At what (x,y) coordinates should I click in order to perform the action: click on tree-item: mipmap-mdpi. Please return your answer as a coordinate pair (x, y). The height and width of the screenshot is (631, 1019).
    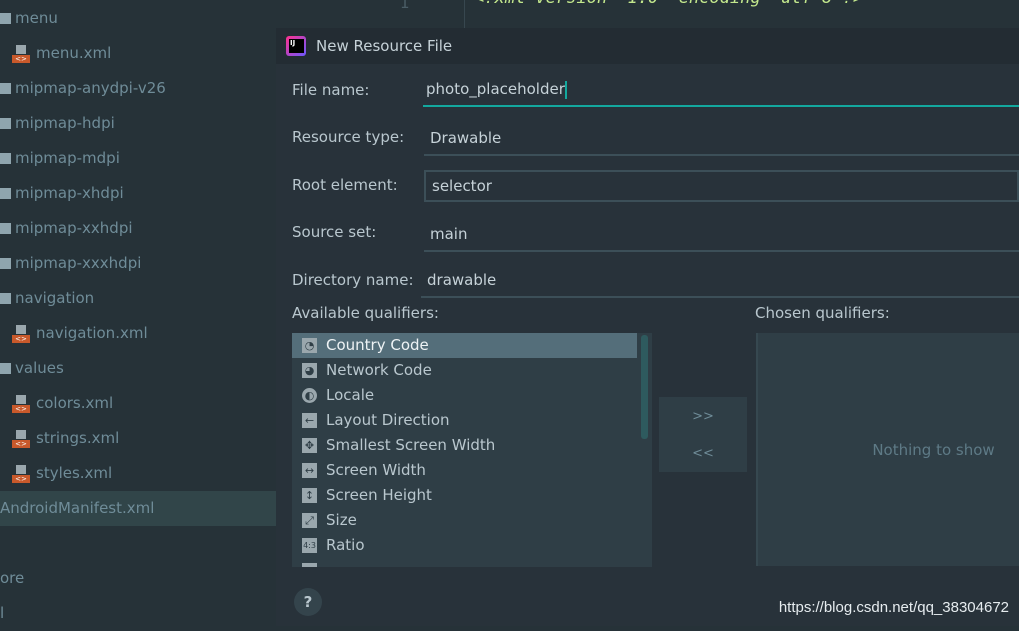
    Looking at the image, I should click on (60, 158).